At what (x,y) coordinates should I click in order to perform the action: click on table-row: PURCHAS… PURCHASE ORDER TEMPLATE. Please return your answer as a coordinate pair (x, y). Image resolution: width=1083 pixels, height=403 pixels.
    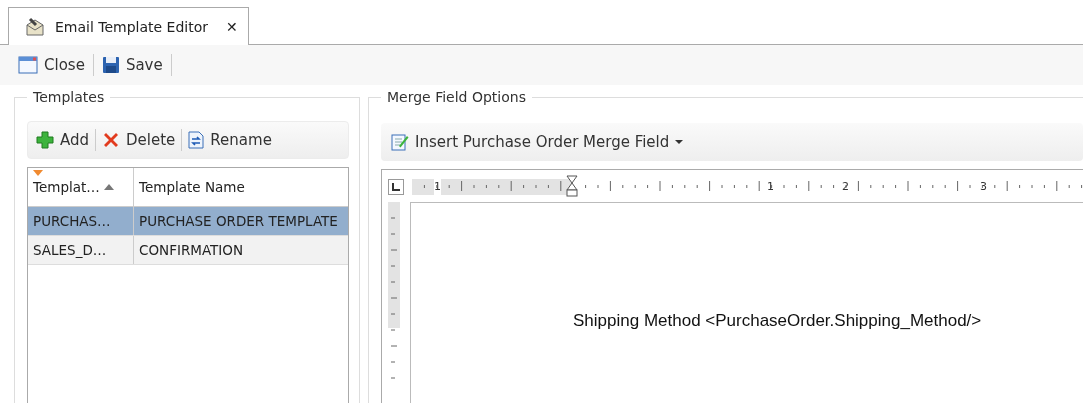
    Looking at the image, I should click on (188, 221).